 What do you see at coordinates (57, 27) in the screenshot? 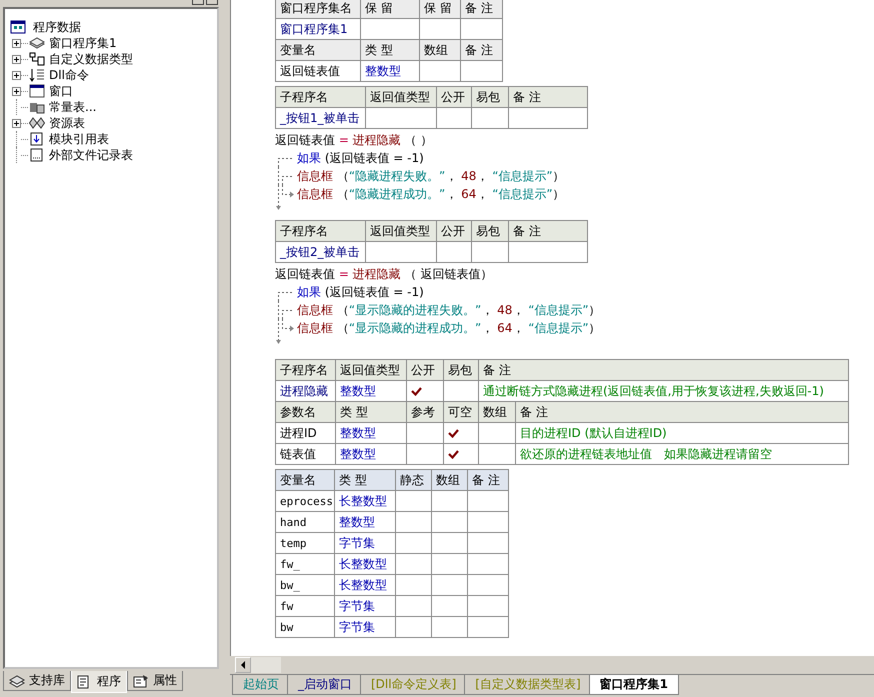
I see `tree-item: 程序数据` at bounding box center [57, 27].